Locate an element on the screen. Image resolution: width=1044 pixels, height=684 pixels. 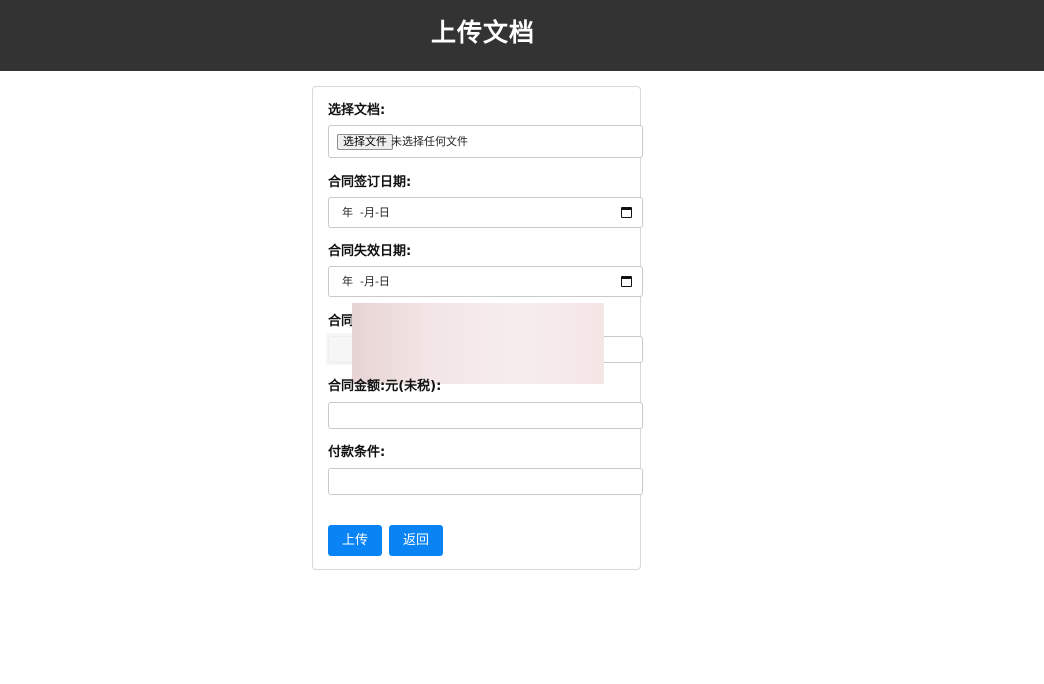
payment-terms-input is located at coordinates (485, 481).